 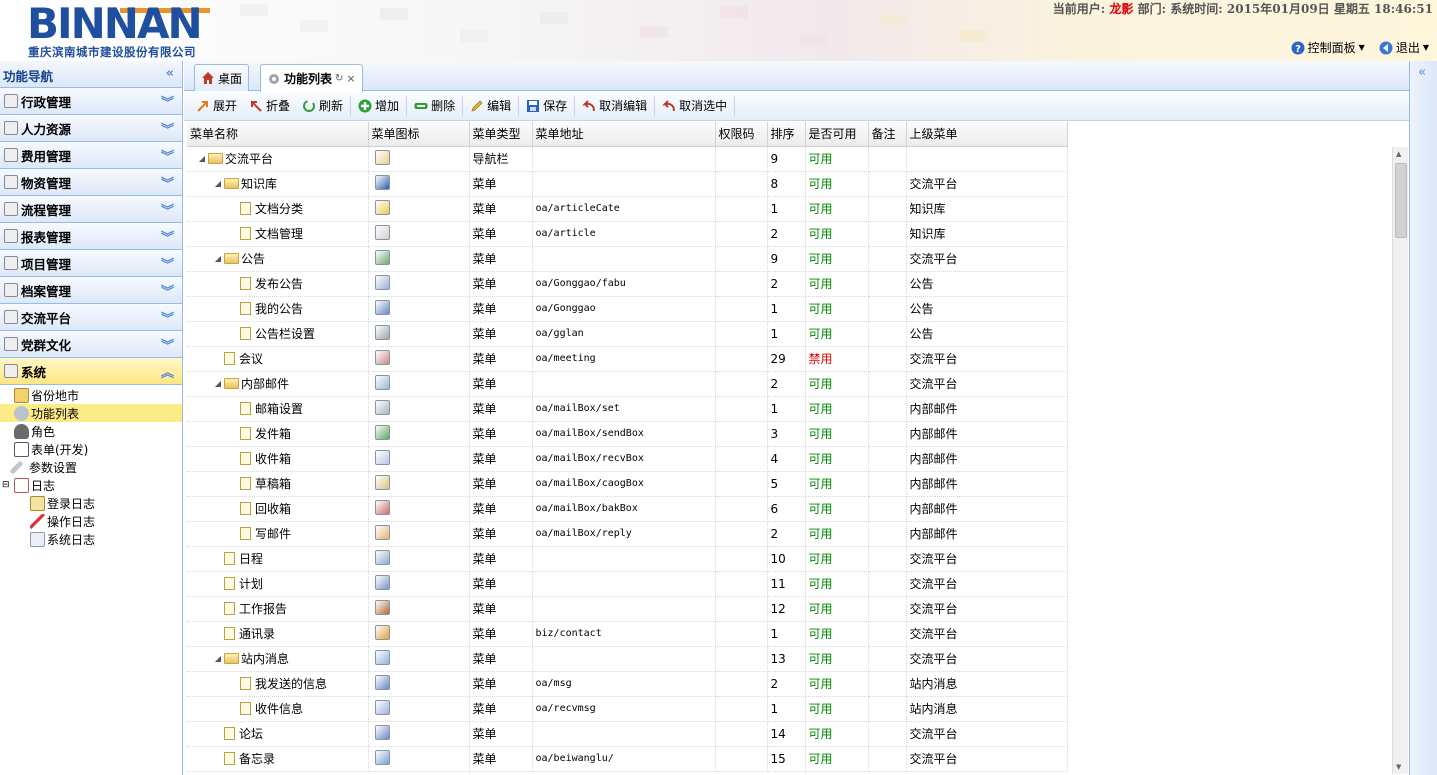 I want to click on delete-button: 删除, so click(x=434, y=106).